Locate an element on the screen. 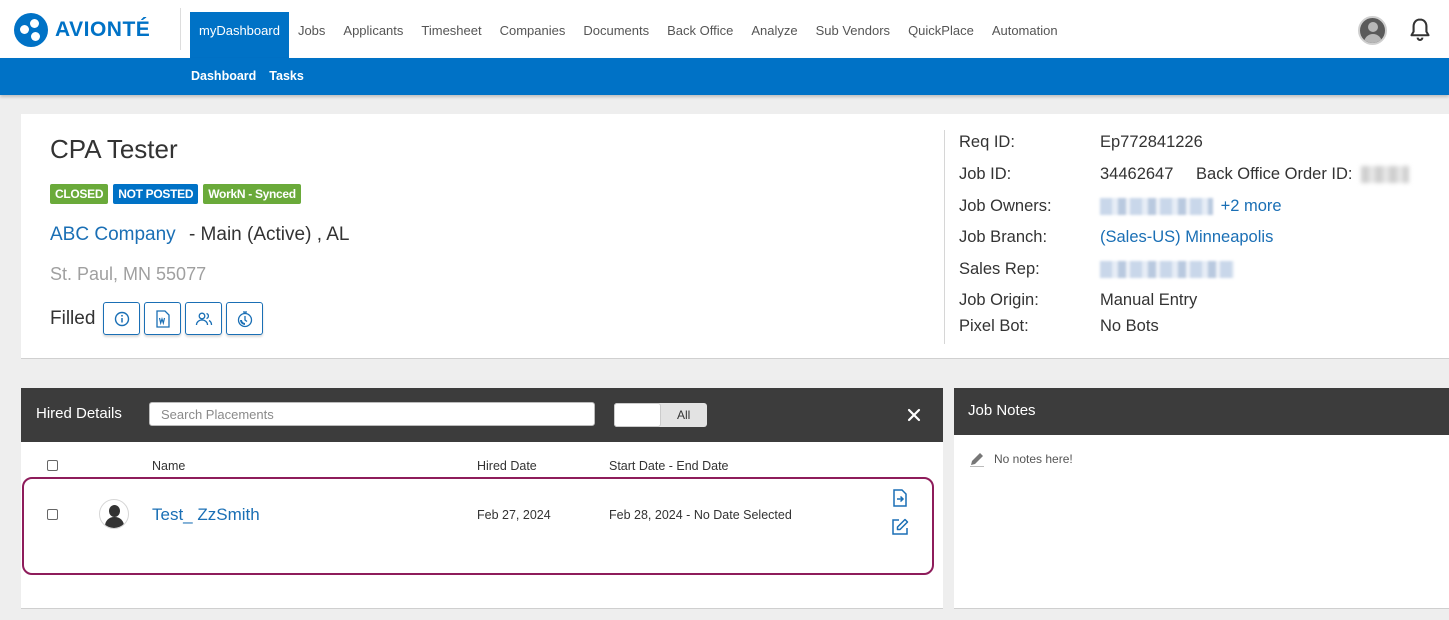 The image size is (1449, 620). nav-item-applicants: Applicants is located at coordinates (373, 35).